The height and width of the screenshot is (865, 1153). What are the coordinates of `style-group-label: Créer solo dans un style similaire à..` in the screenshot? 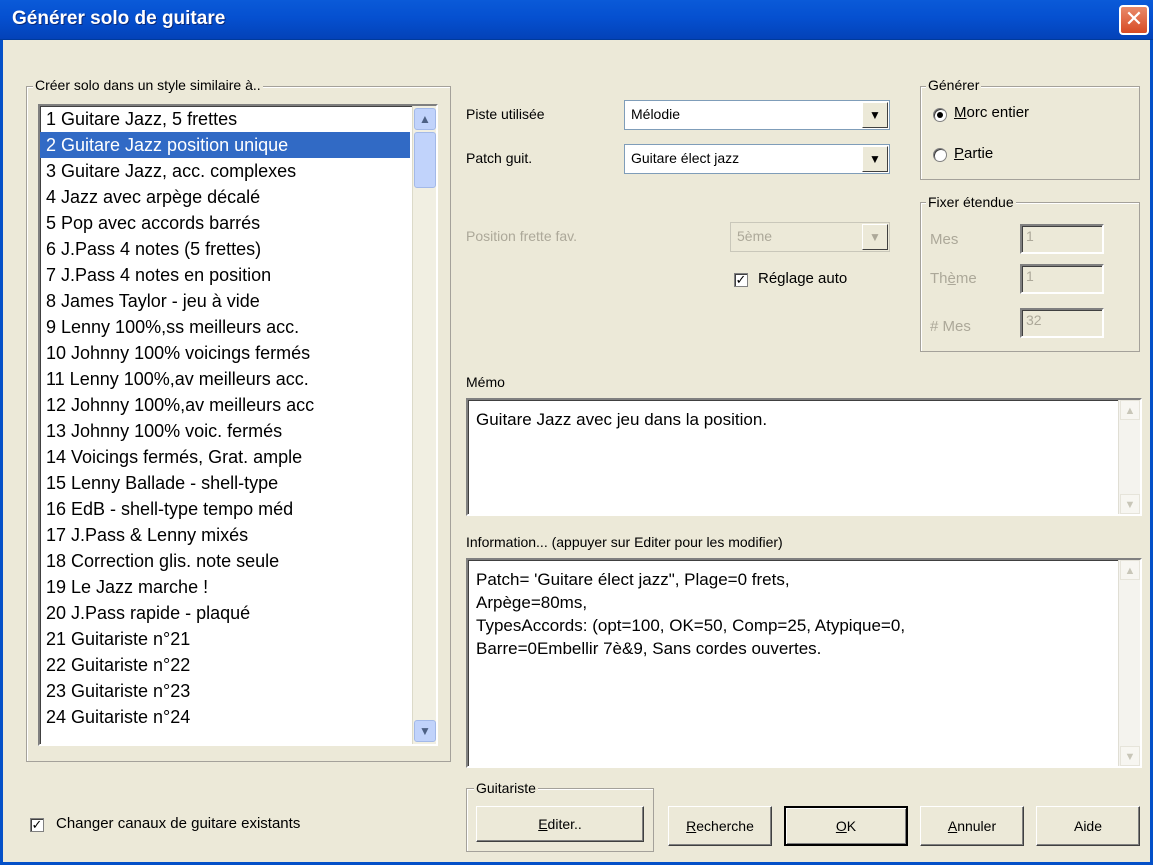 It's located at (148, 85).